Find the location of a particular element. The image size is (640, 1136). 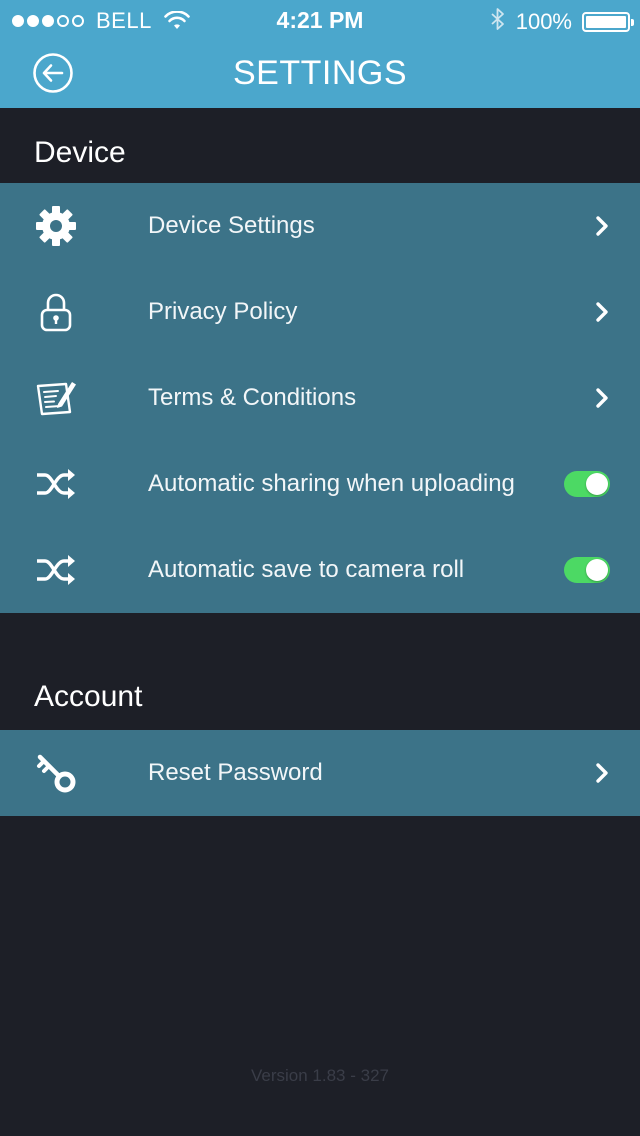

auto-save-toggle is located at coordinates (587, 570).